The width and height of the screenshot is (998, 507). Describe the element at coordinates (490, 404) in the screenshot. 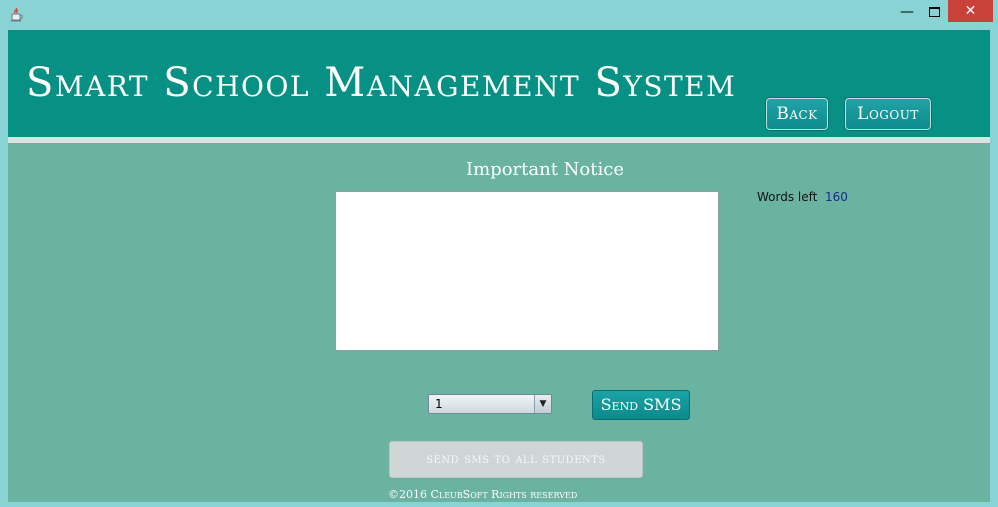

I see `class-select: 1 ▼` at that location.